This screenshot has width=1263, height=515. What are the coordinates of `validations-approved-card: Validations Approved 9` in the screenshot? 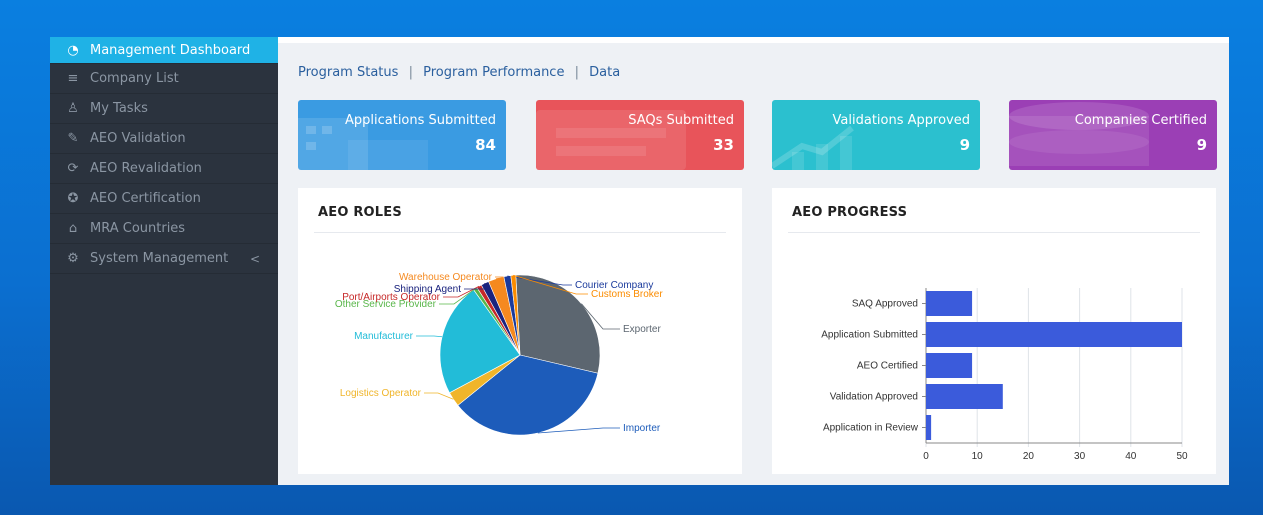 It's located at (876, 135).